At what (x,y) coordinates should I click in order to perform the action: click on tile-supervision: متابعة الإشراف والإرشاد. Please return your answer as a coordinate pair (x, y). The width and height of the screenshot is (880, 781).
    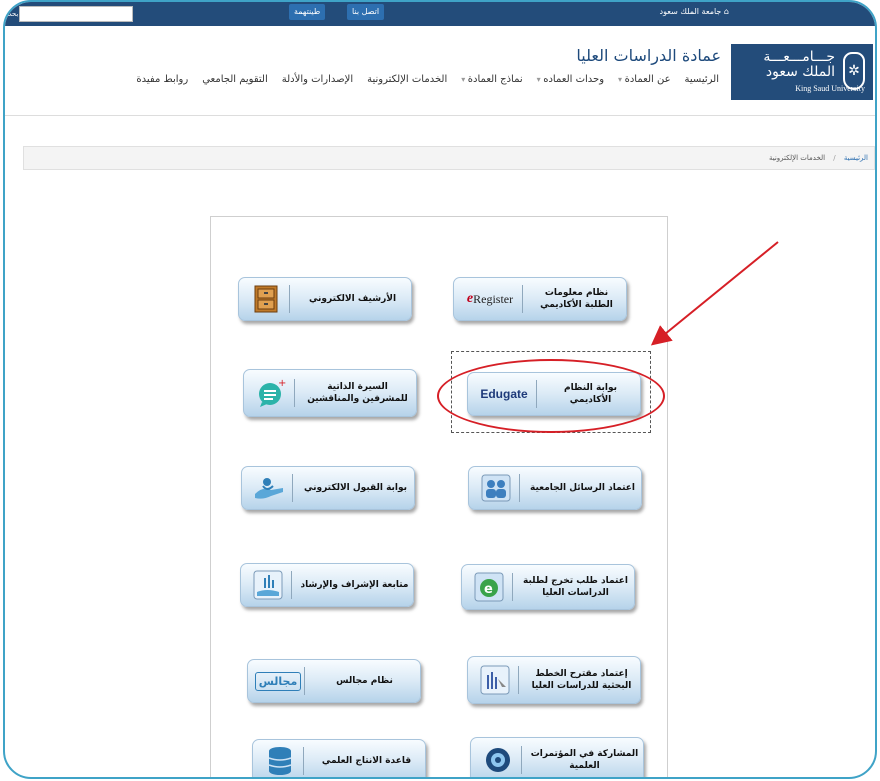
    Looking at the image, I should click on (327, 585).